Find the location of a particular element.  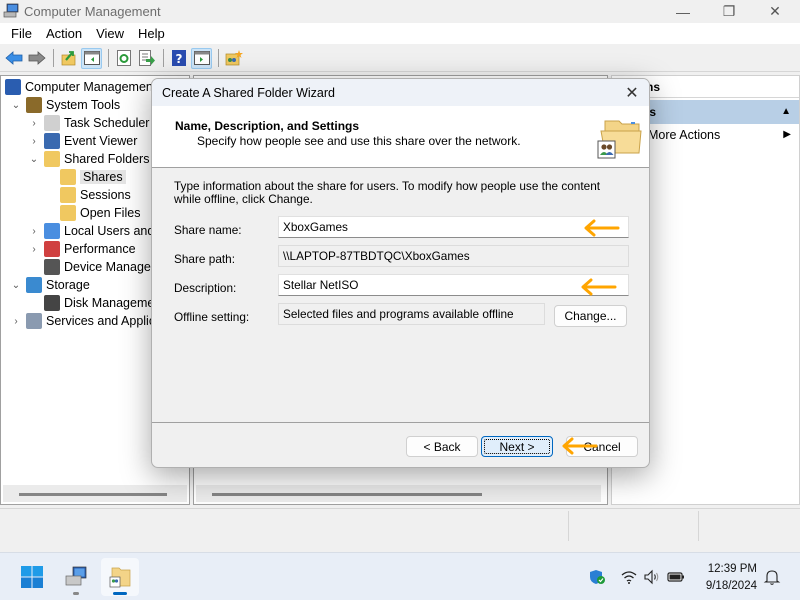

active-indicator is located at coordinates (120, 593).